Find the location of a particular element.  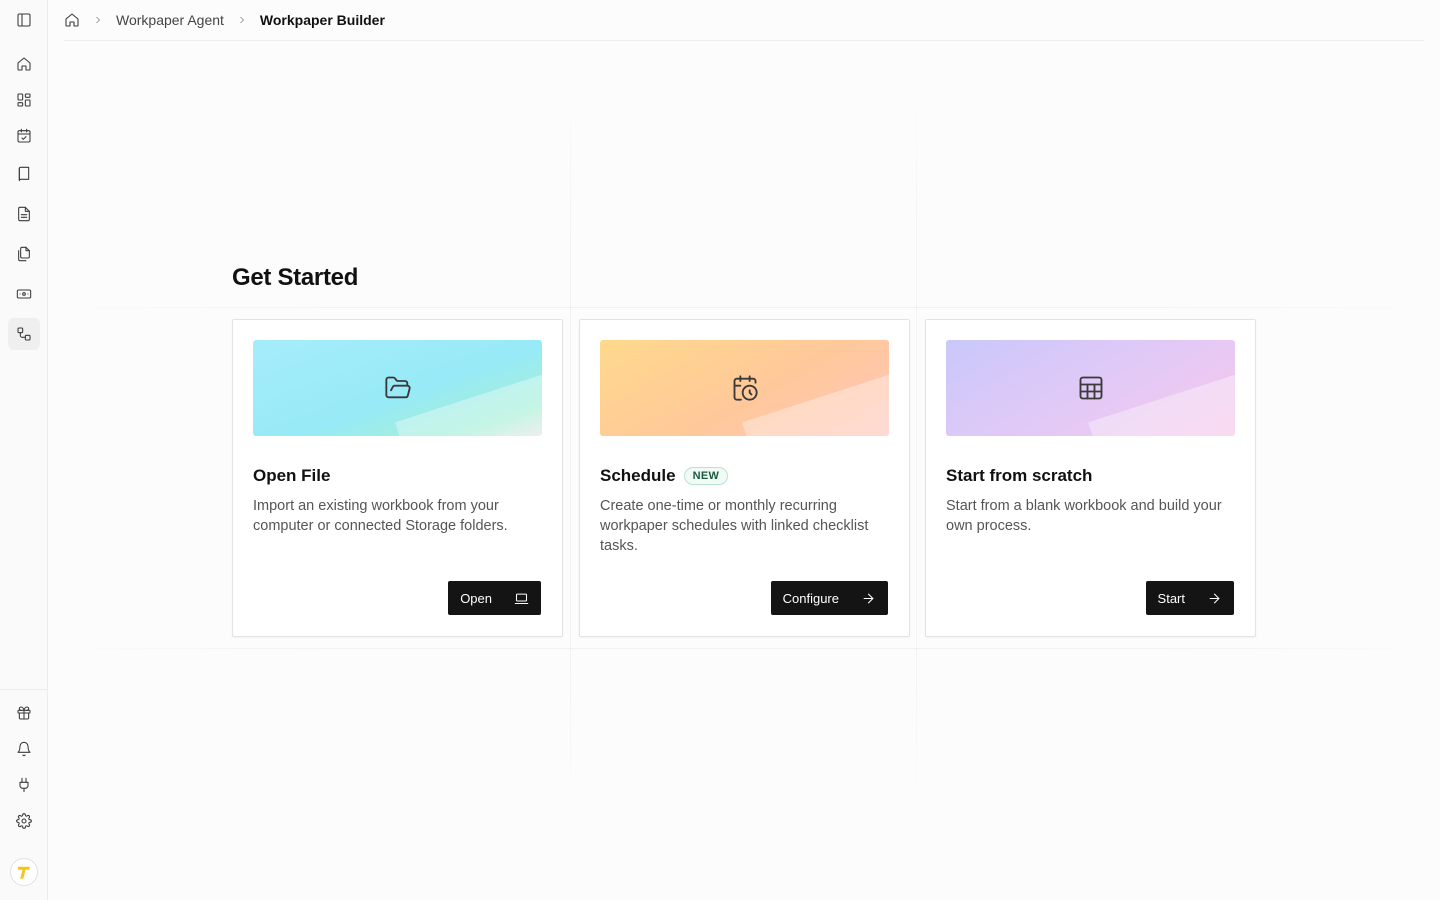

sidebar-item-integrations is located at coordinates (24, 785).